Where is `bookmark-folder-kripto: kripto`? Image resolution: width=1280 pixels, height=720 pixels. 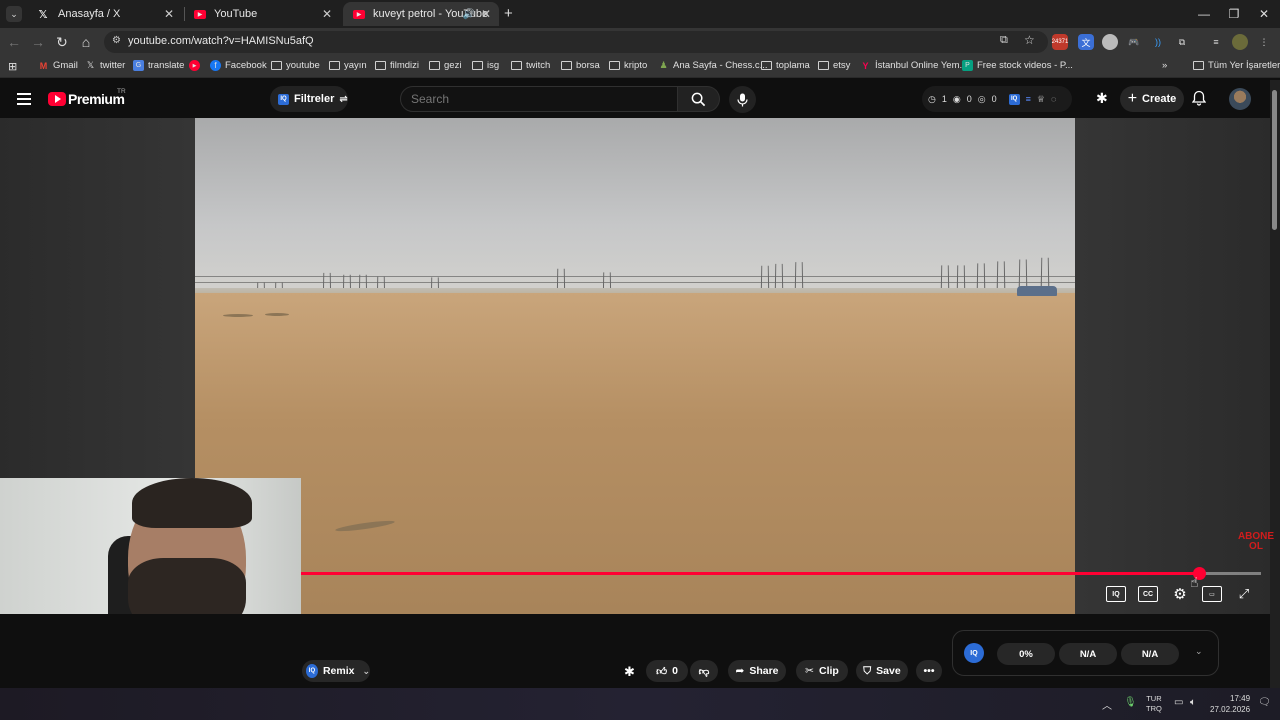 bookmark-folder-kripto: kripto is located at coordinates (628, 65).